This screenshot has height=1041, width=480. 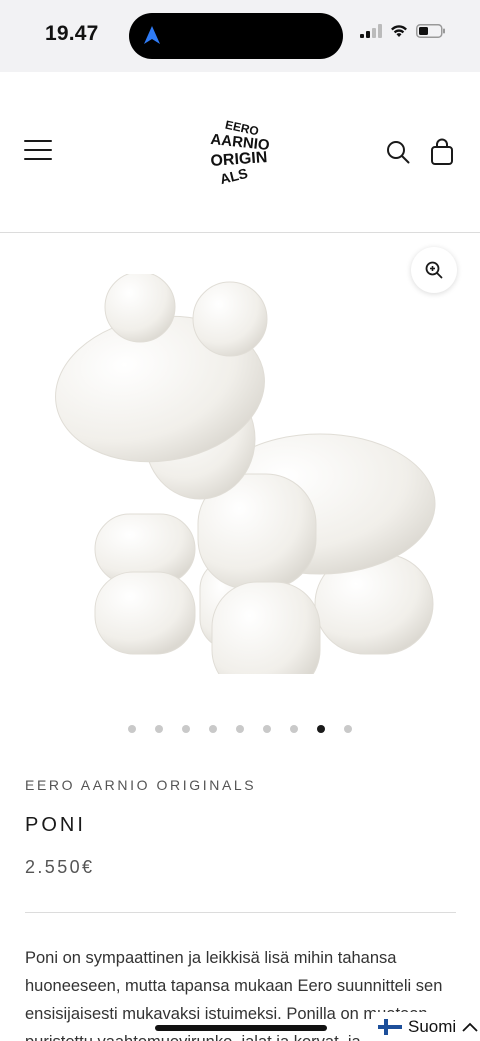 I want to click on signal-icon, so click(x=371, y=31).